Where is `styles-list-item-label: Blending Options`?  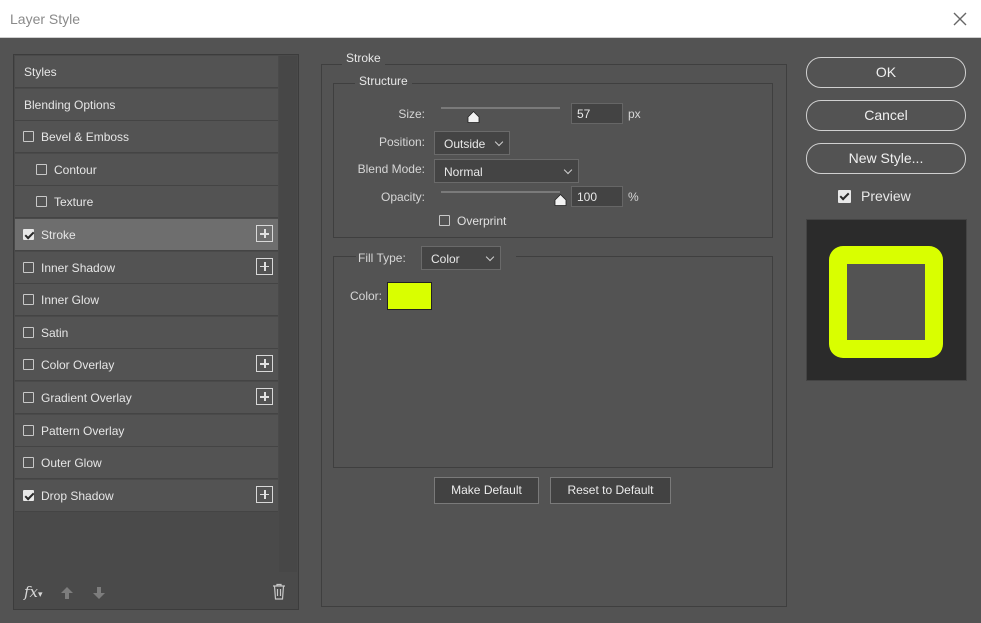
styles-list-item-label: Blending Options is located at coordinates (70, 104).